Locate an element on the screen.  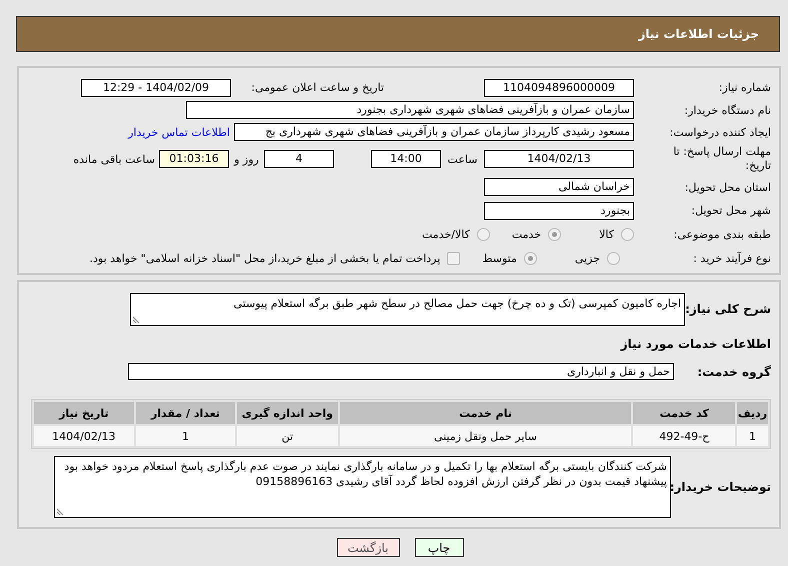
field-label: ایجاد کننده درخواست: is located at coordinates (719, 132).